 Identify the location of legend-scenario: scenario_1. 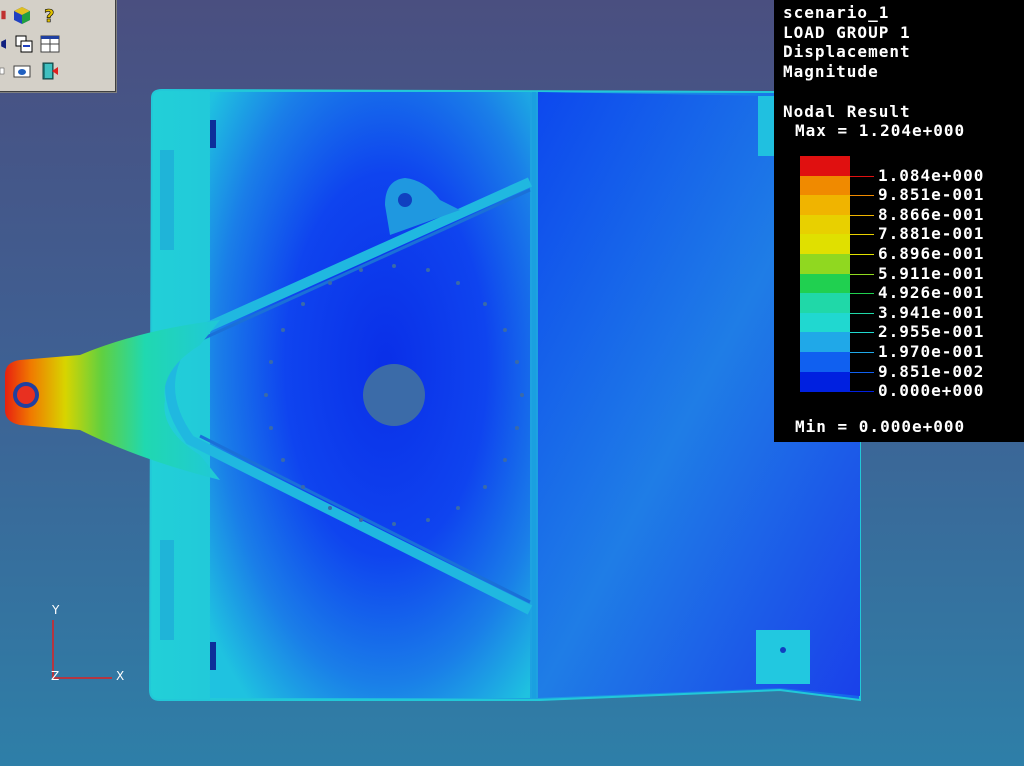
(836, 12).